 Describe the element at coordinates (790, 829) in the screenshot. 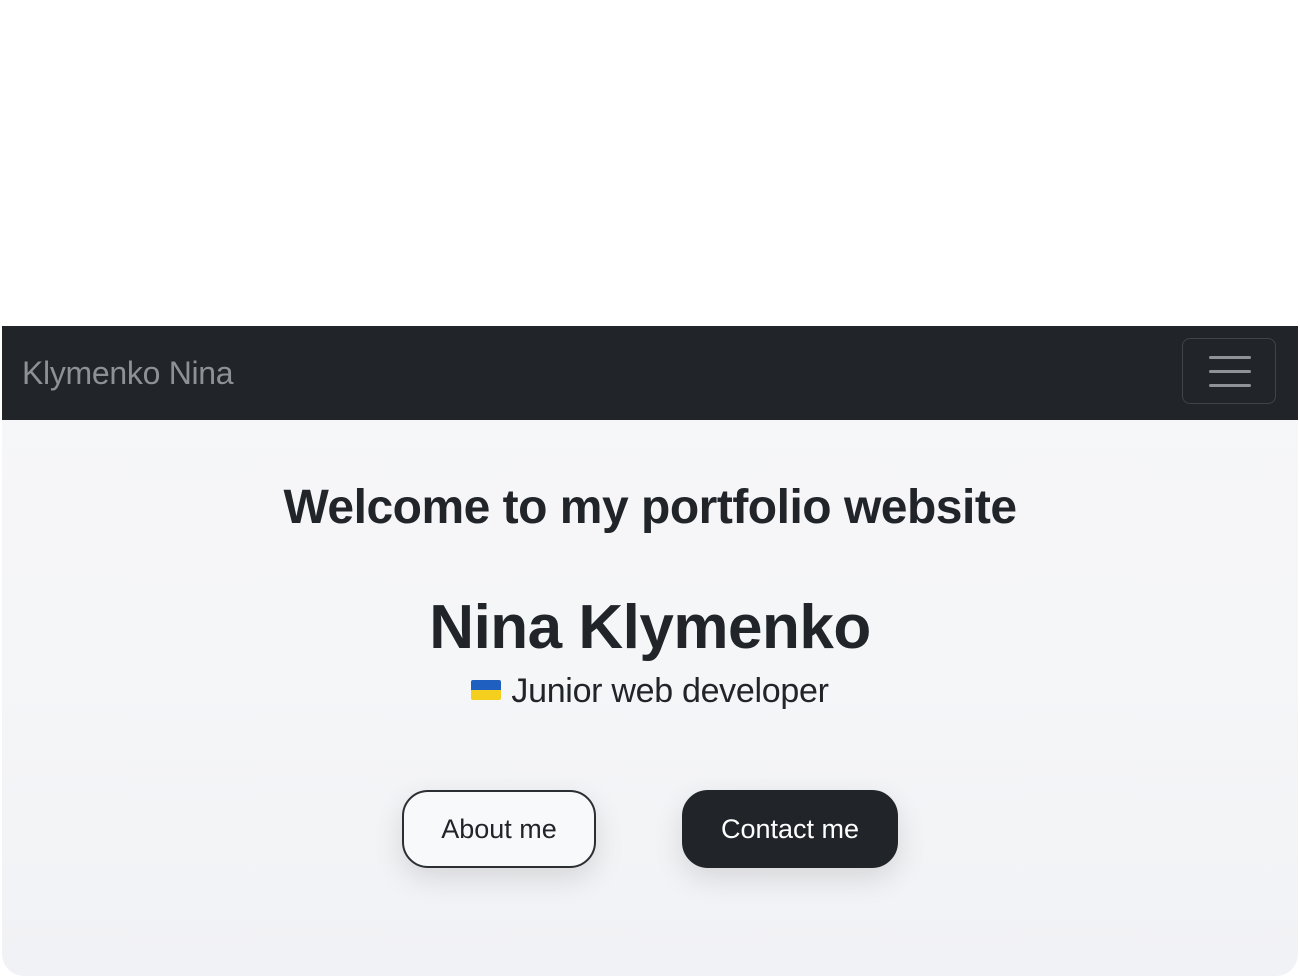

I see `contact-me-button: Contact me` at that location.